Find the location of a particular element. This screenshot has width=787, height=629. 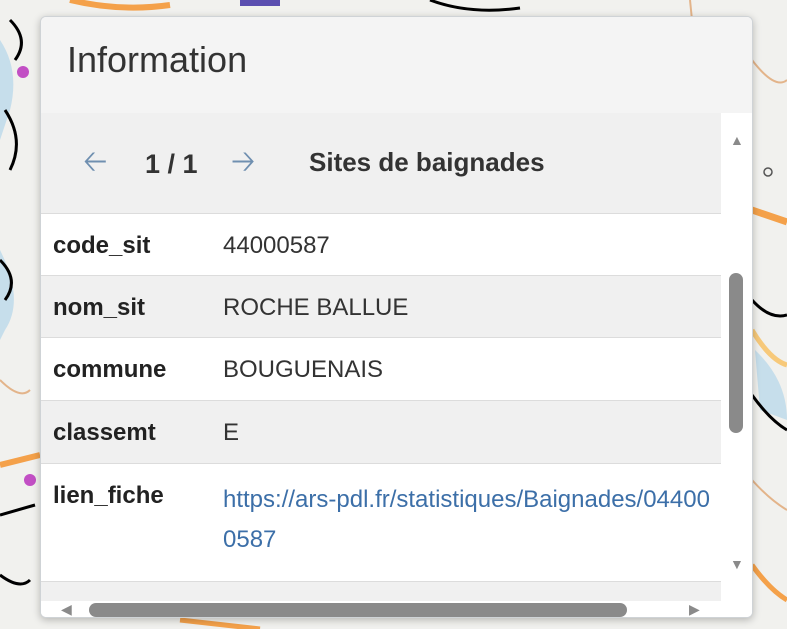

attribute-key: code_sit is located at coordinates (102, 245).